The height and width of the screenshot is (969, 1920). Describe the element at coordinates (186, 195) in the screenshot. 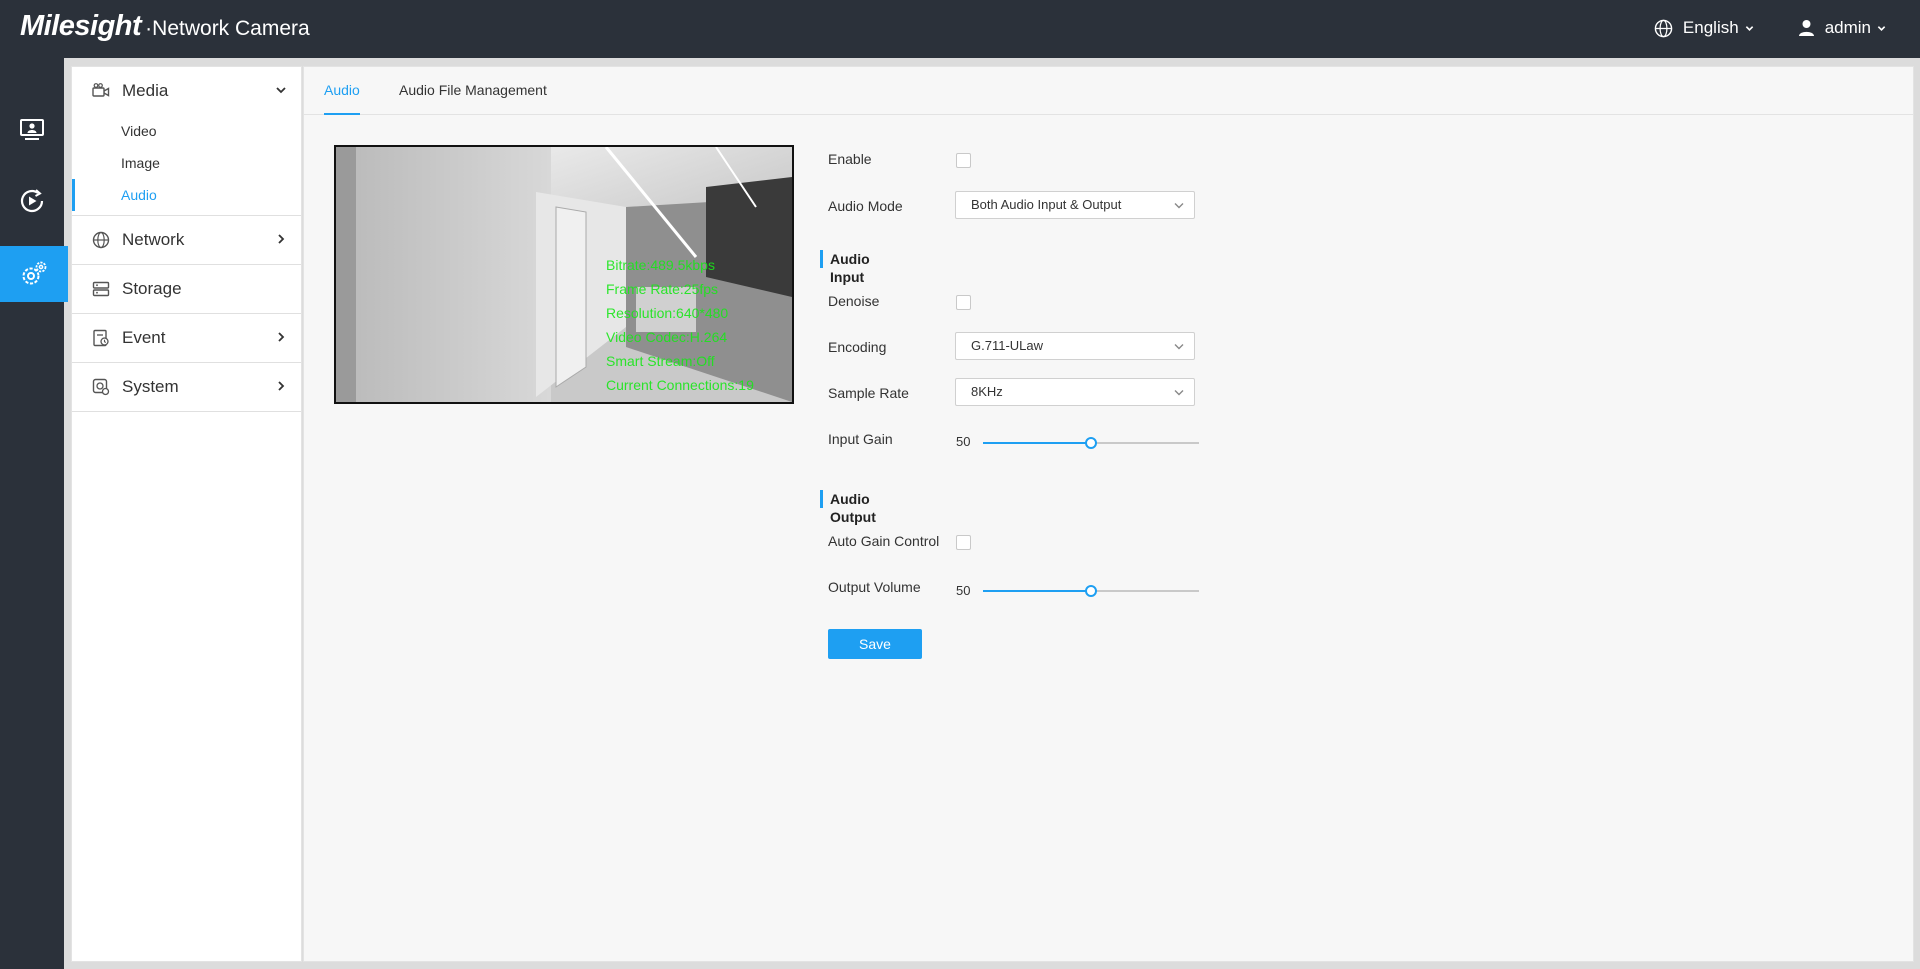

I see `submenu-audio: Audio` at that location.